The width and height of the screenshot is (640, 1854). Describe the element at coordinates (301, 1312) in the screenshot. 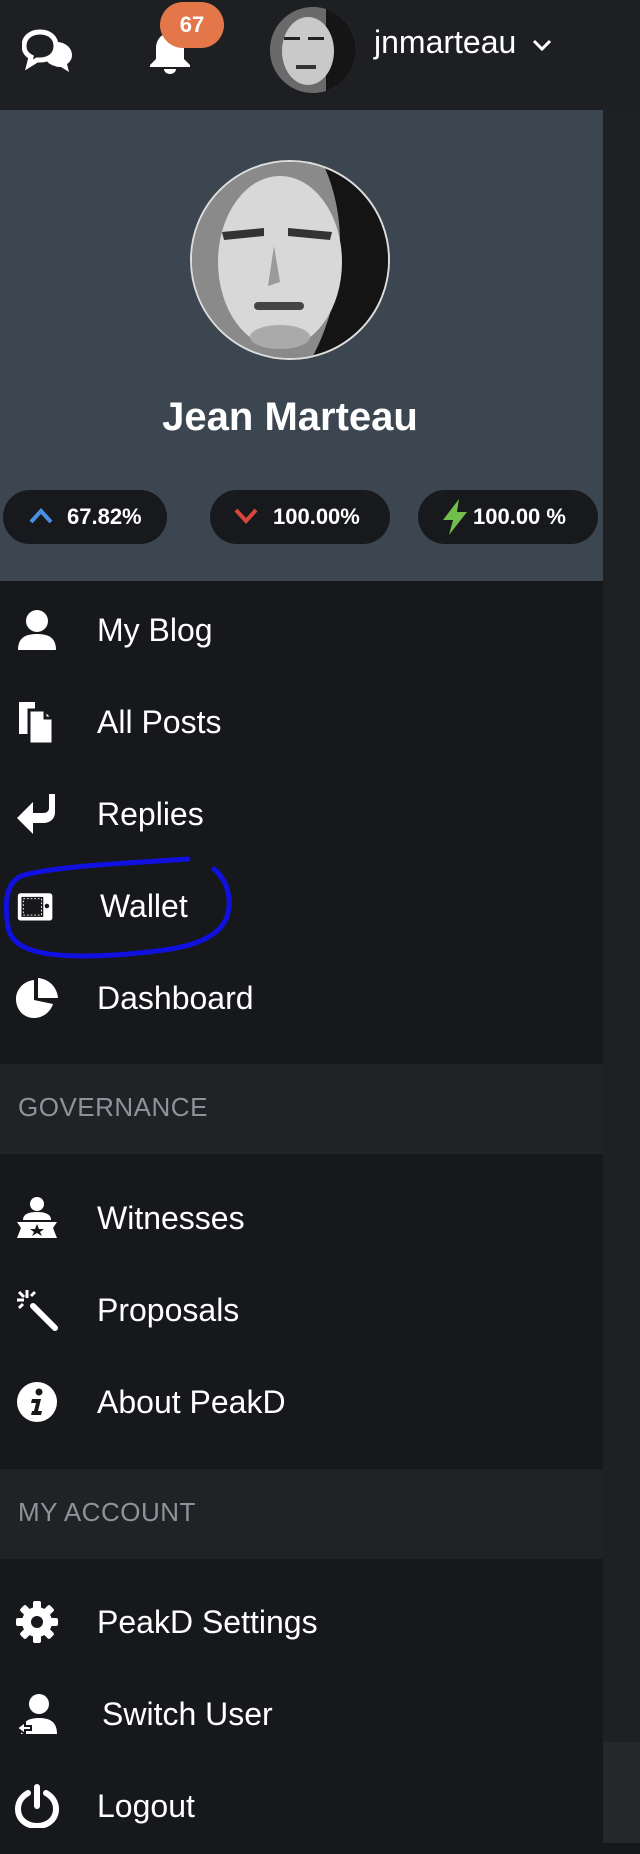

I see `menu-item-proposals: Proposals` at that location.